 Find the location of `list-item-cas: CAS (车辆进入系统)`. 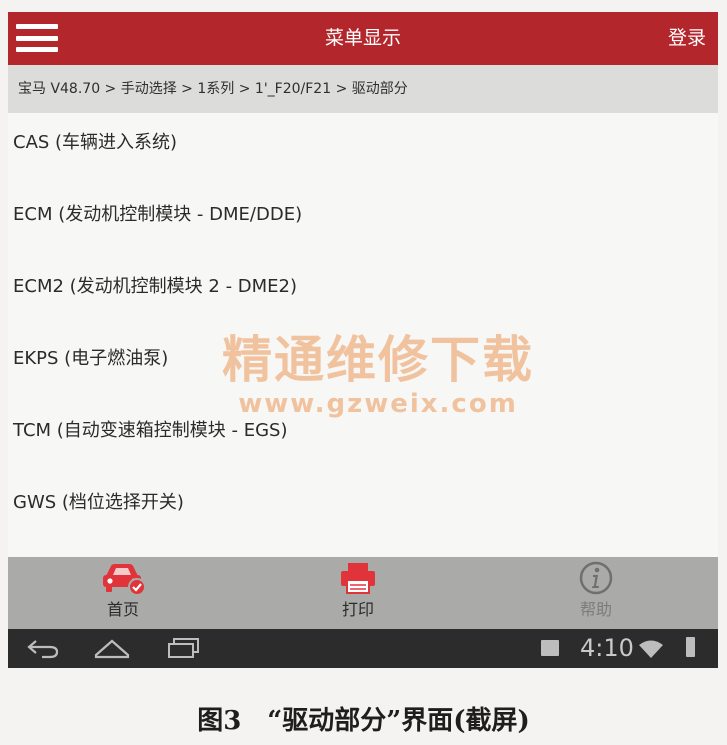

list-item-cas: CAS (车辆进入系统) is located at coordinates (363, 149).